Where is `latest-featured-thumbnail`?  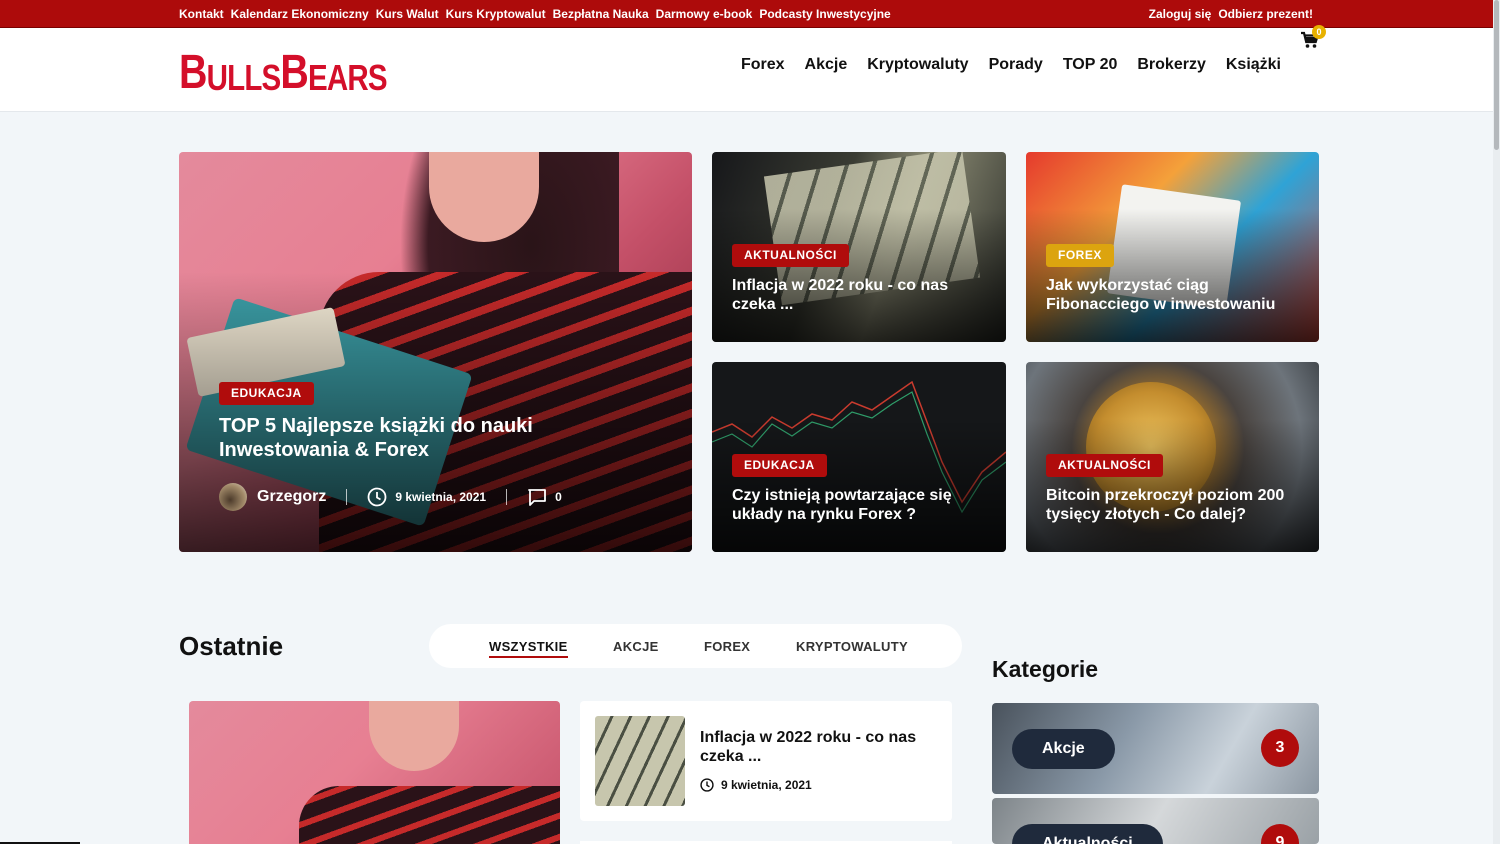 latest-featured-thumbnail is located at coordinates (374, 772).